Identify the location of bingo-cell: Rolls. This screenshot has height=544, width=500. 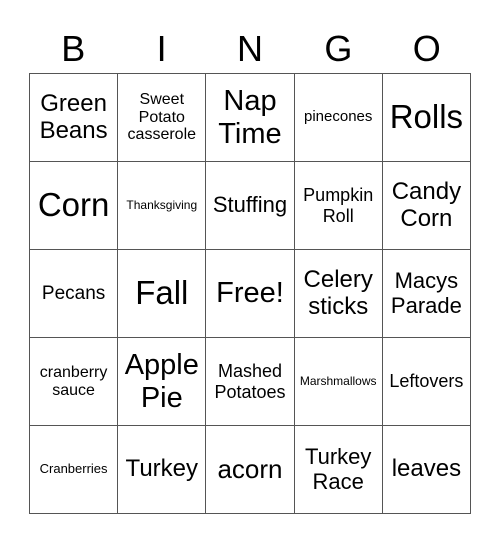
(426, 118).